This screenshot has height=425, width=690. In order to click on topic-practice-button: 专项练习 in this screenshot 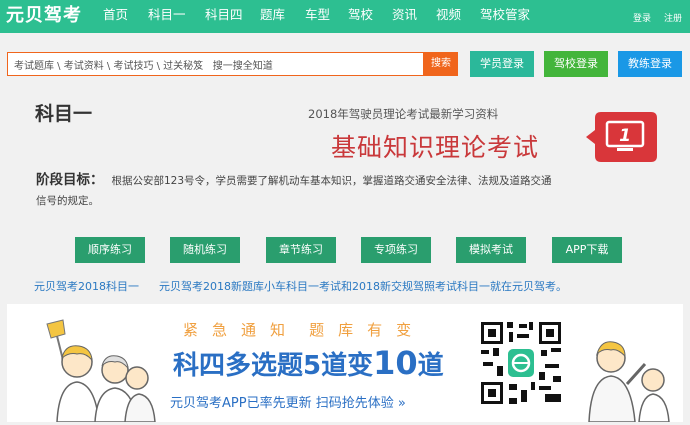, I will do `click(396, 250)`.